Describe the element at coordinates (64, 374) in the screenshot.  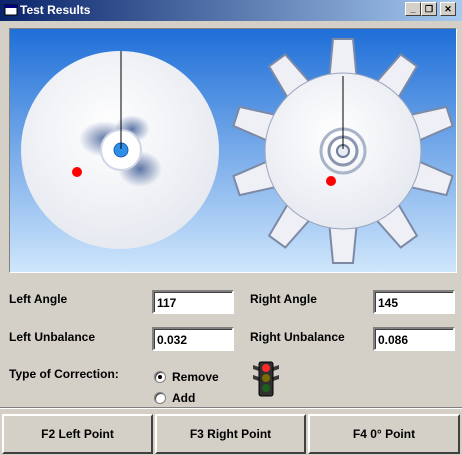
I see `correction-type-label: Type of Correction:` at that location.